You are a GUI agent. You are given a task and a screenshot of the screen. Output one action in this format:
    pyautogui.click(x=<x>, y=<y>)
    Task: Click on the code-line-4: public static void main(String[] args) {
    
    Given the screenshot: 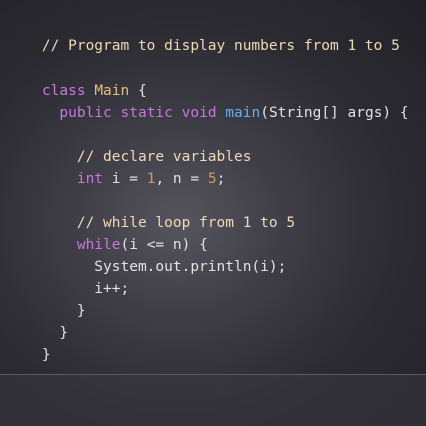 What is the action you would take?
    pyautogui.click(x=207, y=100)
    